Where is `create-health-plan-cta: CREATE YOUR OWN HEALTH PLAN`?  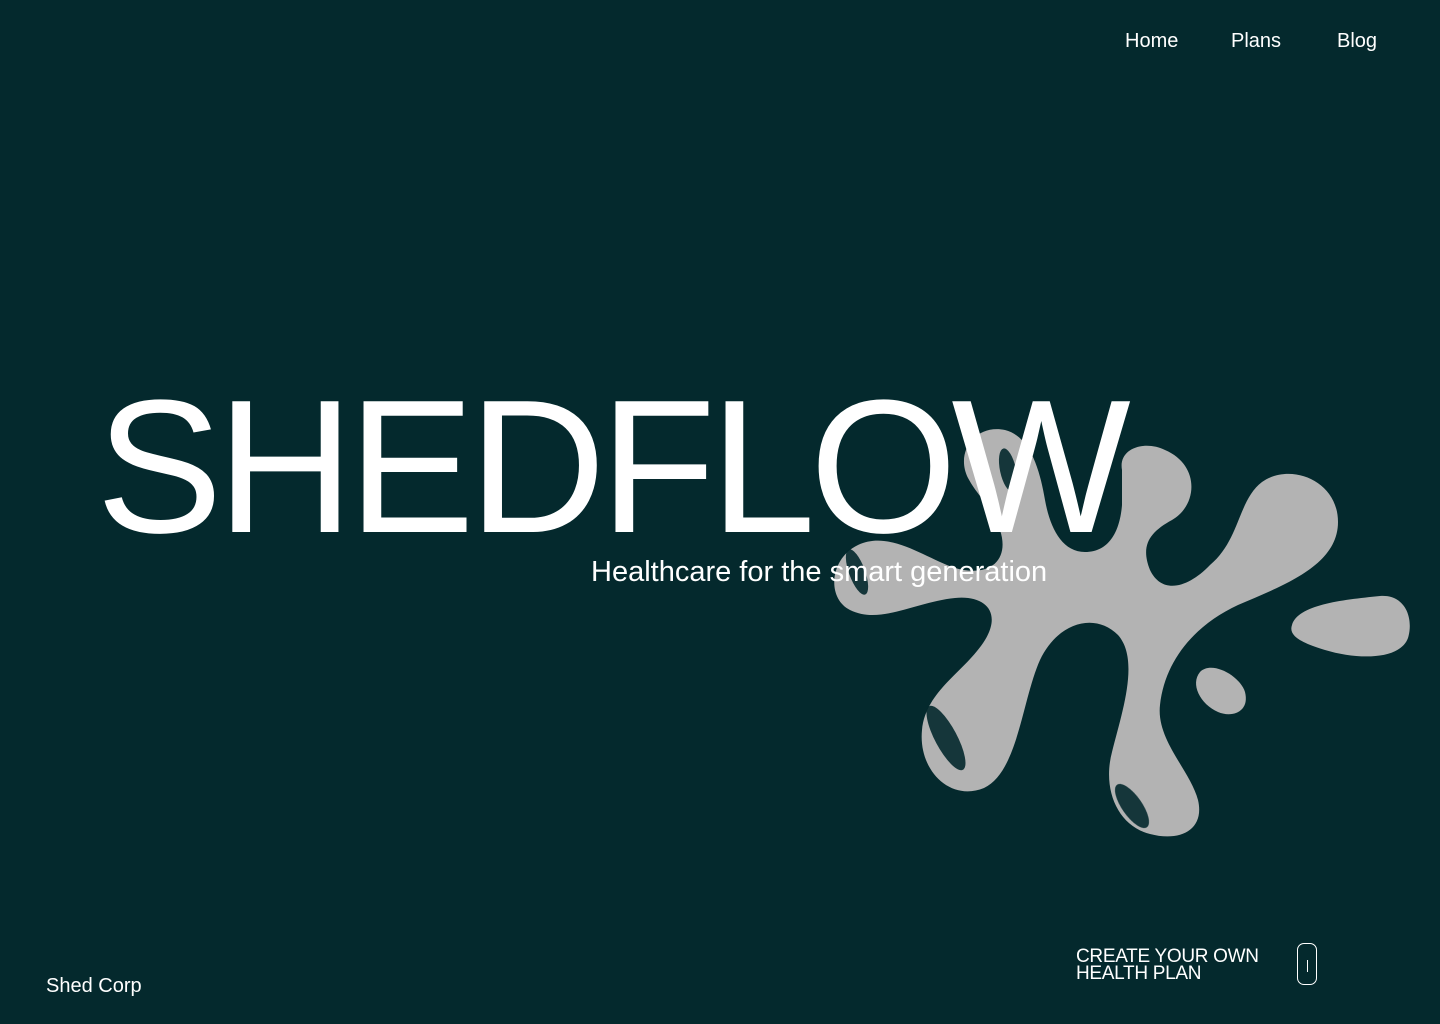 create-health-plan-cta: CREATE YOUR OWN HEALTH PLAN is located at coordinates (1201, 965).